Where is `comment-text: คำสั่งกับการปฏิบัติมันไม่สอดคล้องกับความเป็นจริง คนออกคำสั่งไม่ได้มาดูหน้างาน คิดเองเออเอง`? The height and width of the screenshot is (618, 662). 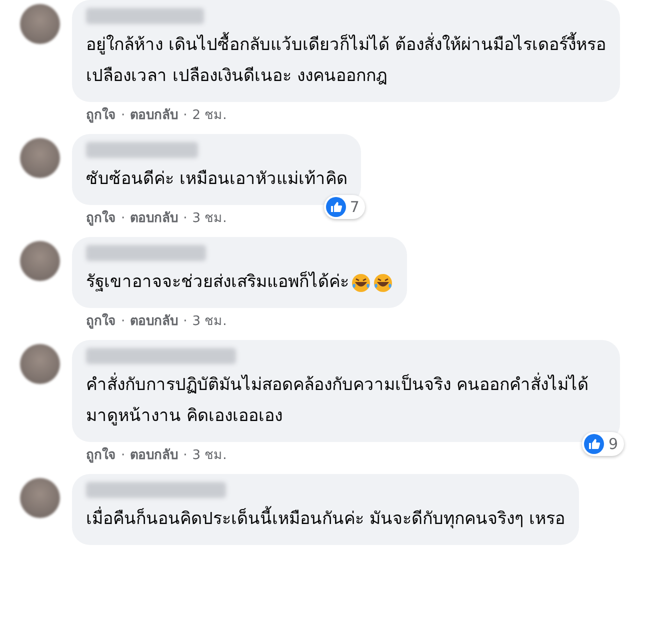
comment-text: คำสั่งกับการปฏิบัติมันไม่สอดคล้องกับความเป็นจริง คนออกคำสั่งไม่ได้มาดูหน้างาน คิดเองเออเอง is located at coordinates (346, 401).